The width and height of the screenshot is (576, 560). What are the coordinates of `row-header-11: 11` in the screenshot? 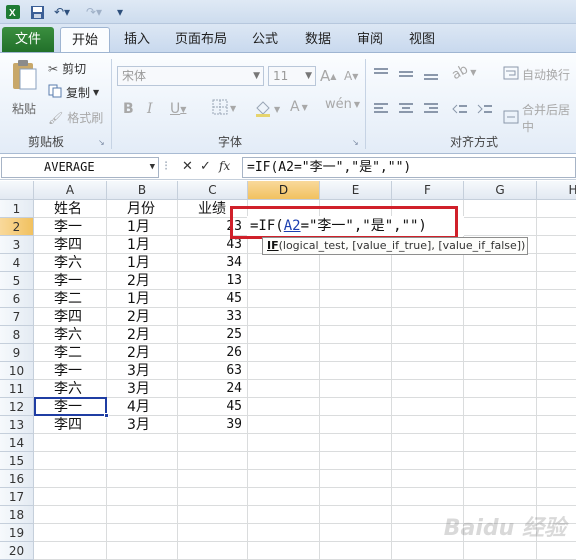 It's located at (17, 389).